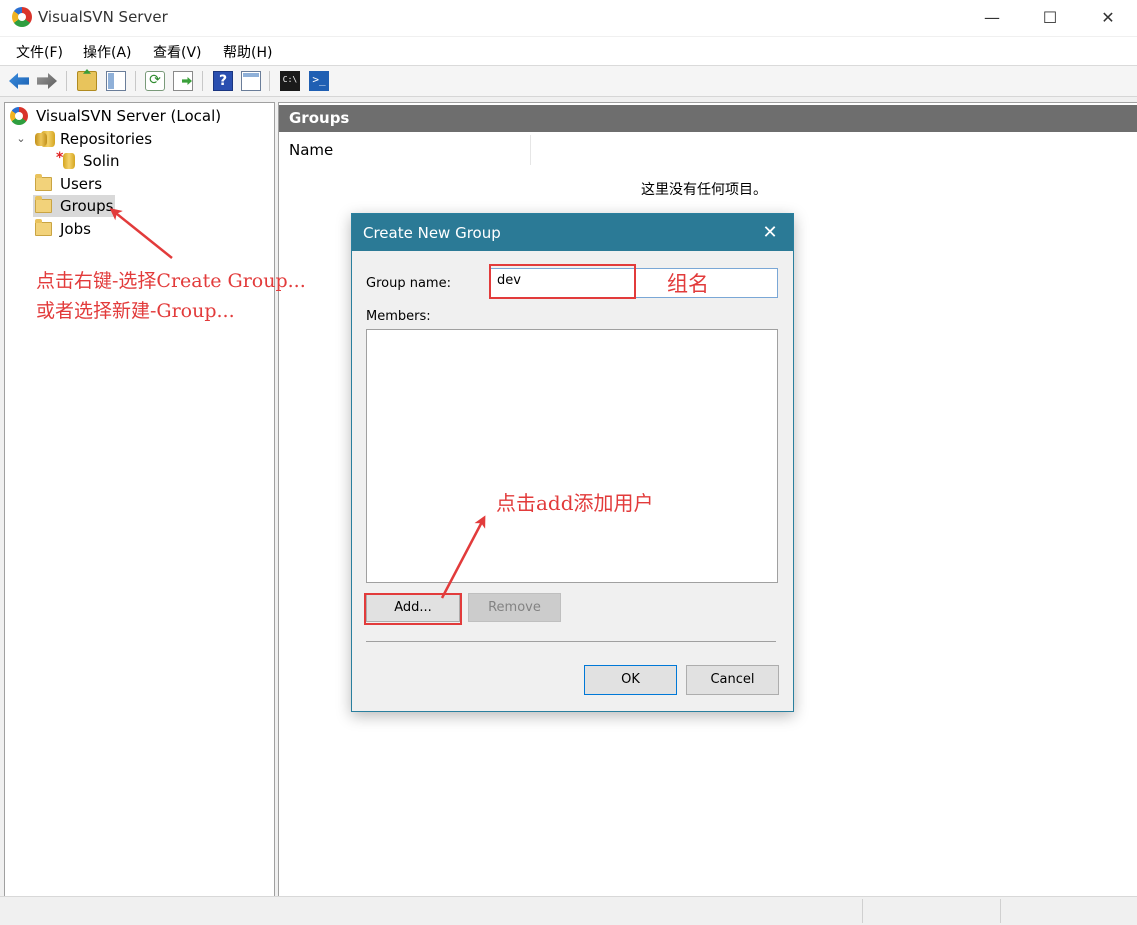 The height and width of the screenshot is (925, 1137). I want to click on annotation-arrows, so click(297, 403).